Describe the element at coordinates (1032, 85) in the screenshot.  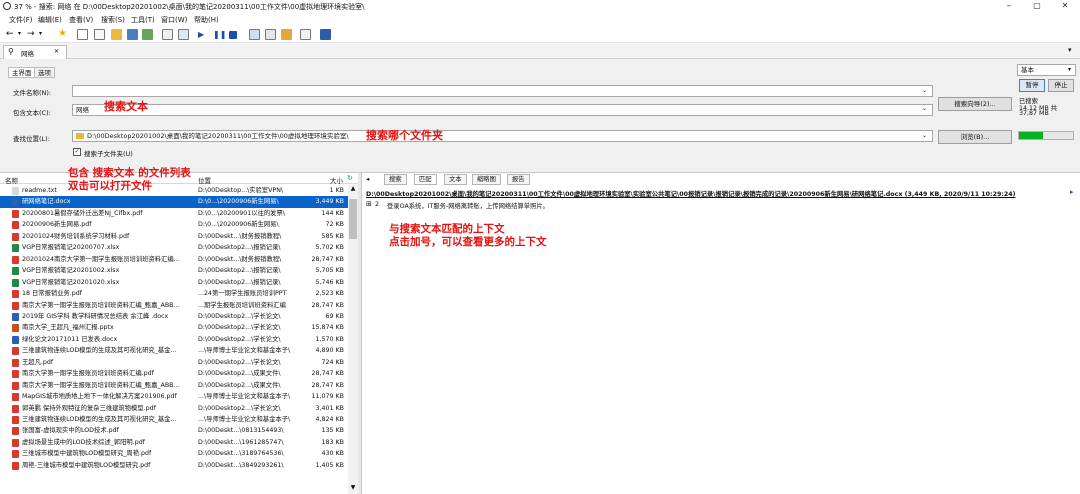
I see `pause-button: 暂停` at that location.